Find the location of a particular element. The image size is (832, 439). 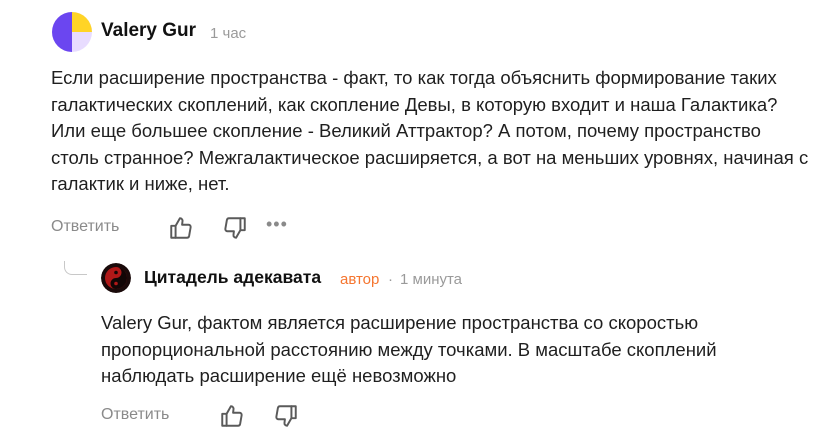

avatar is located at coordinates (72, 32).